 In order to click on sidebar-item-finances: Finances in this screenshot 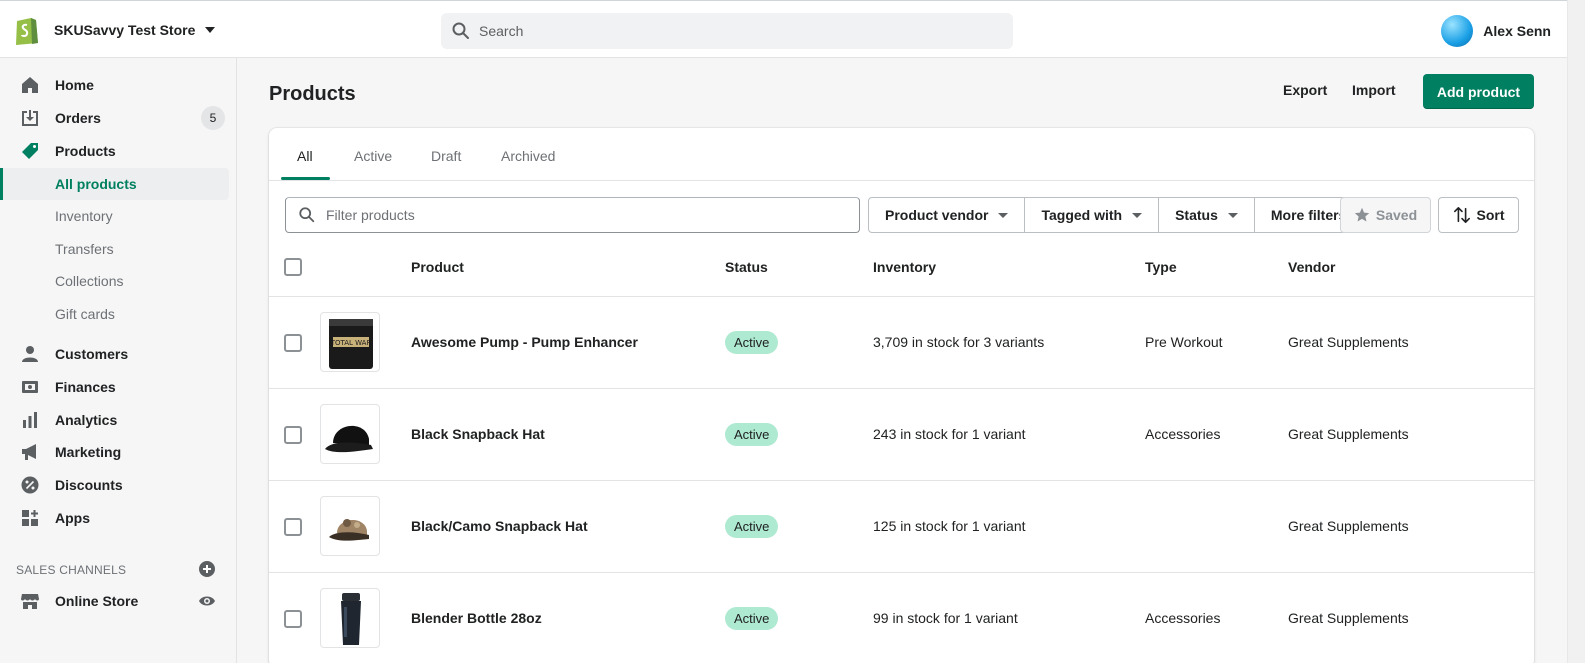, I will do `click(118, 387)`.